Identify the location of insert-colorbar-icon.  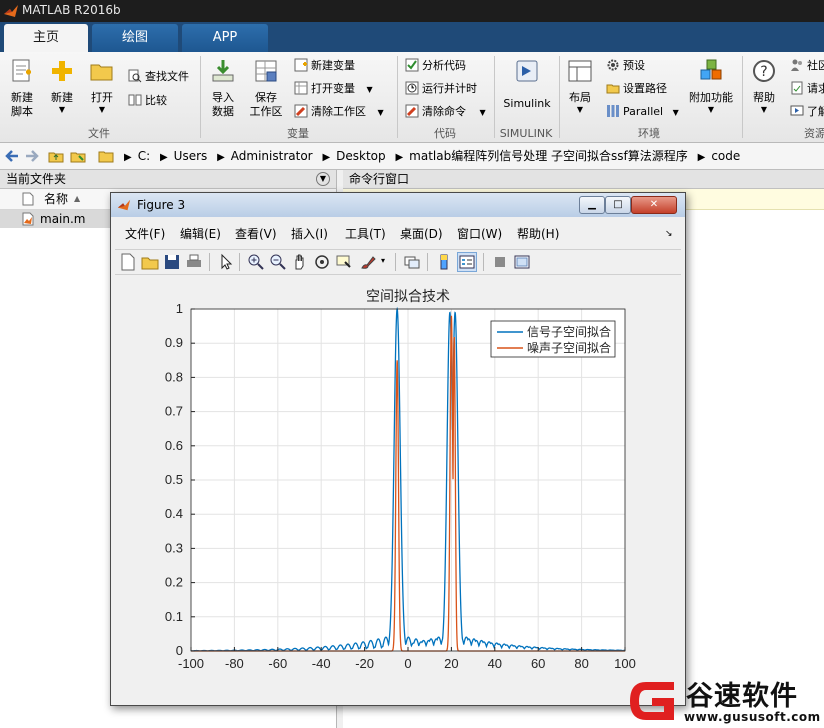
(444, 262).